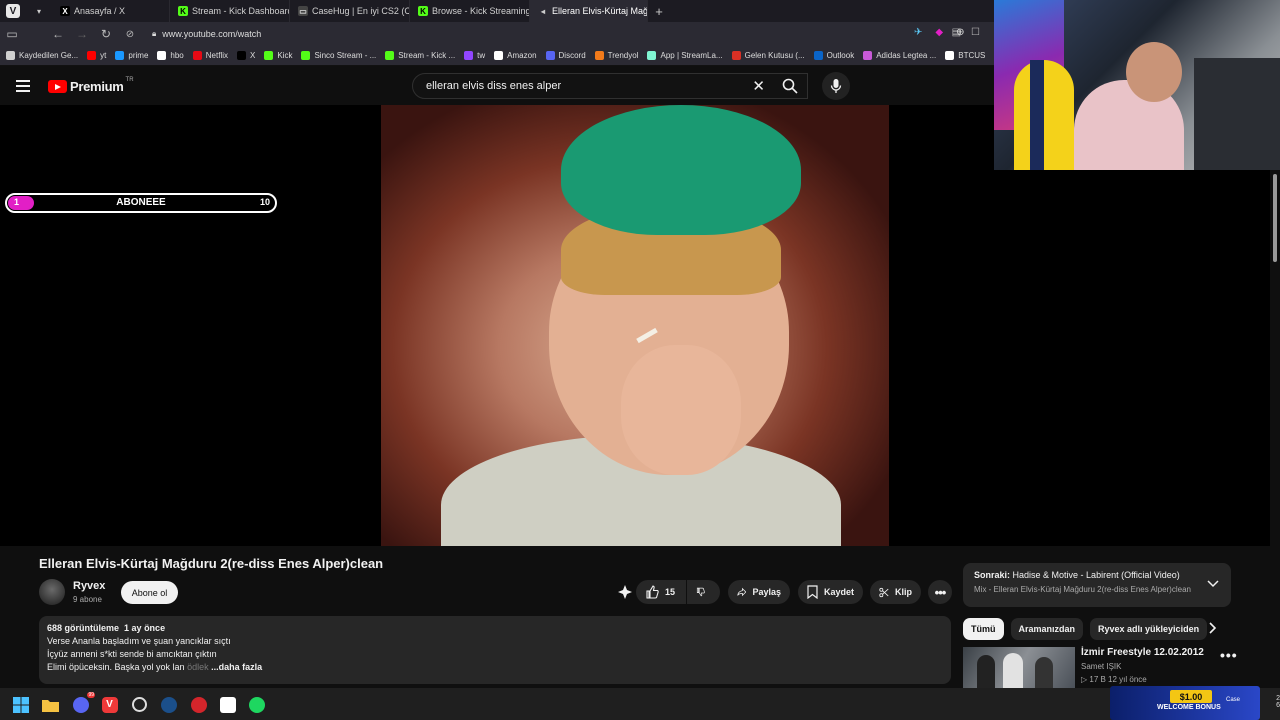 The width and height of the screenshot is (1280, 720). What do you see at coordinates (210, 55) in the screenshot?
I see `bookmark-item: Netflix` at bounding box center [210, 55].